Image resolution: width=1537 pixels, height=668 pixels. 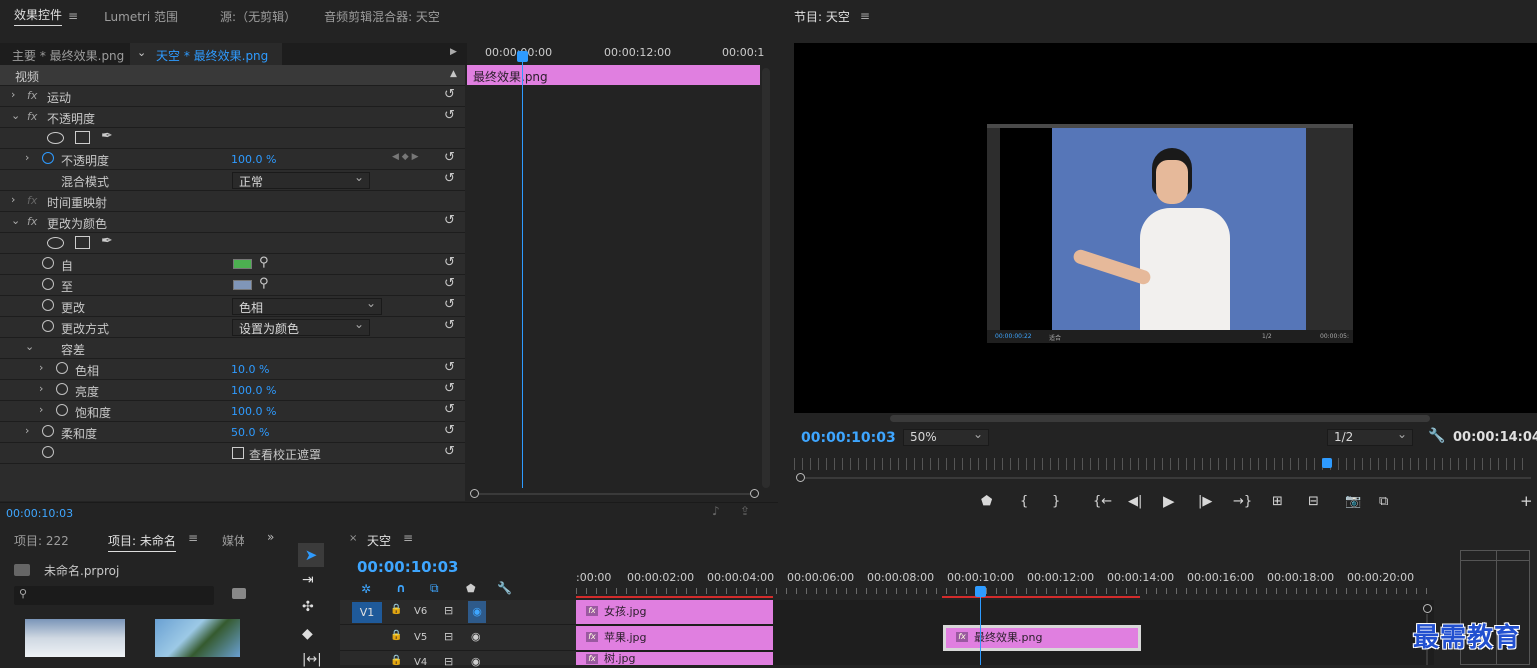 I want to click on hue-value: 10.0 %, so click(x=250, y=369).